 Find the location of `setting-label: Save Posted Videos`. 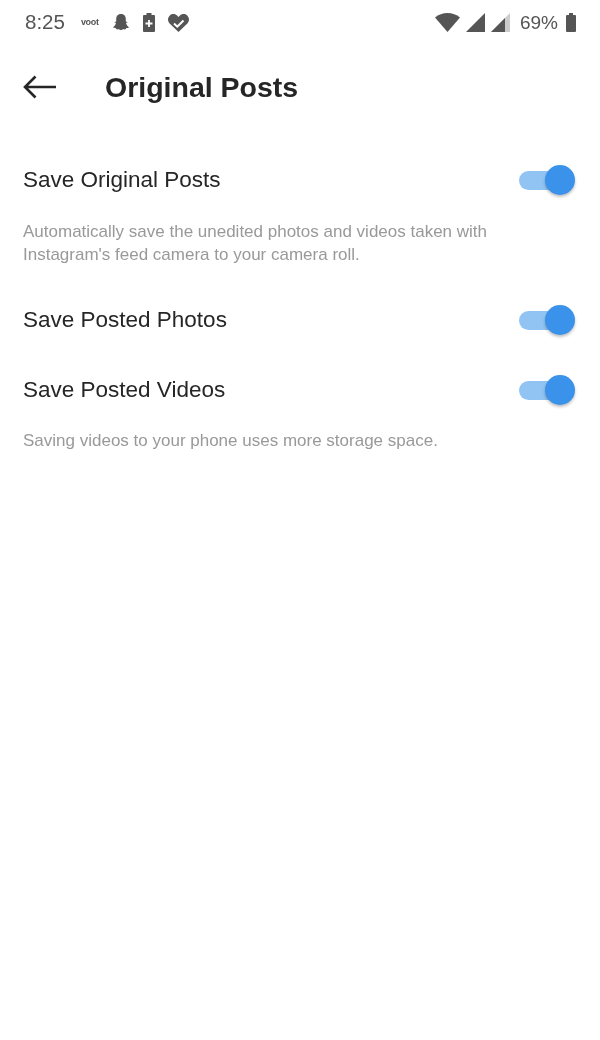

setting-label: Save Posted Videos is located at coordinates (124, 390).